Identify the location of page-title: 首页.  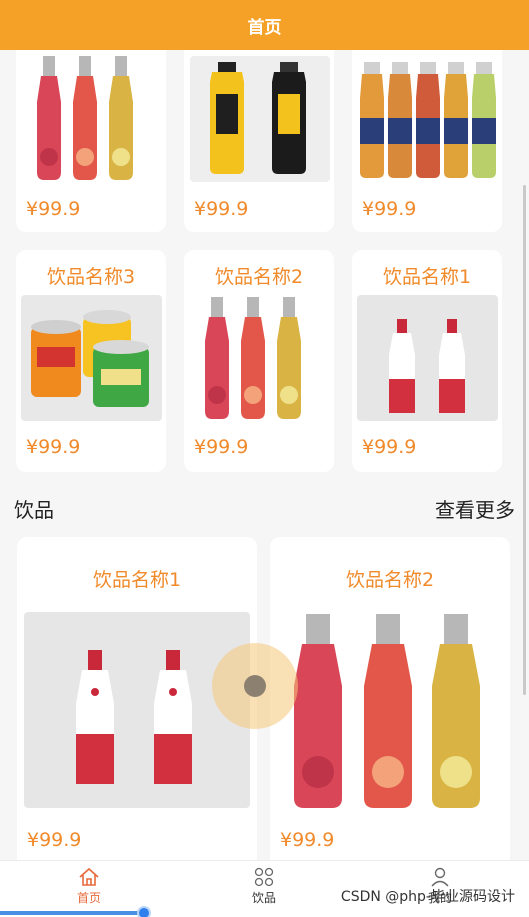
(264, 27).